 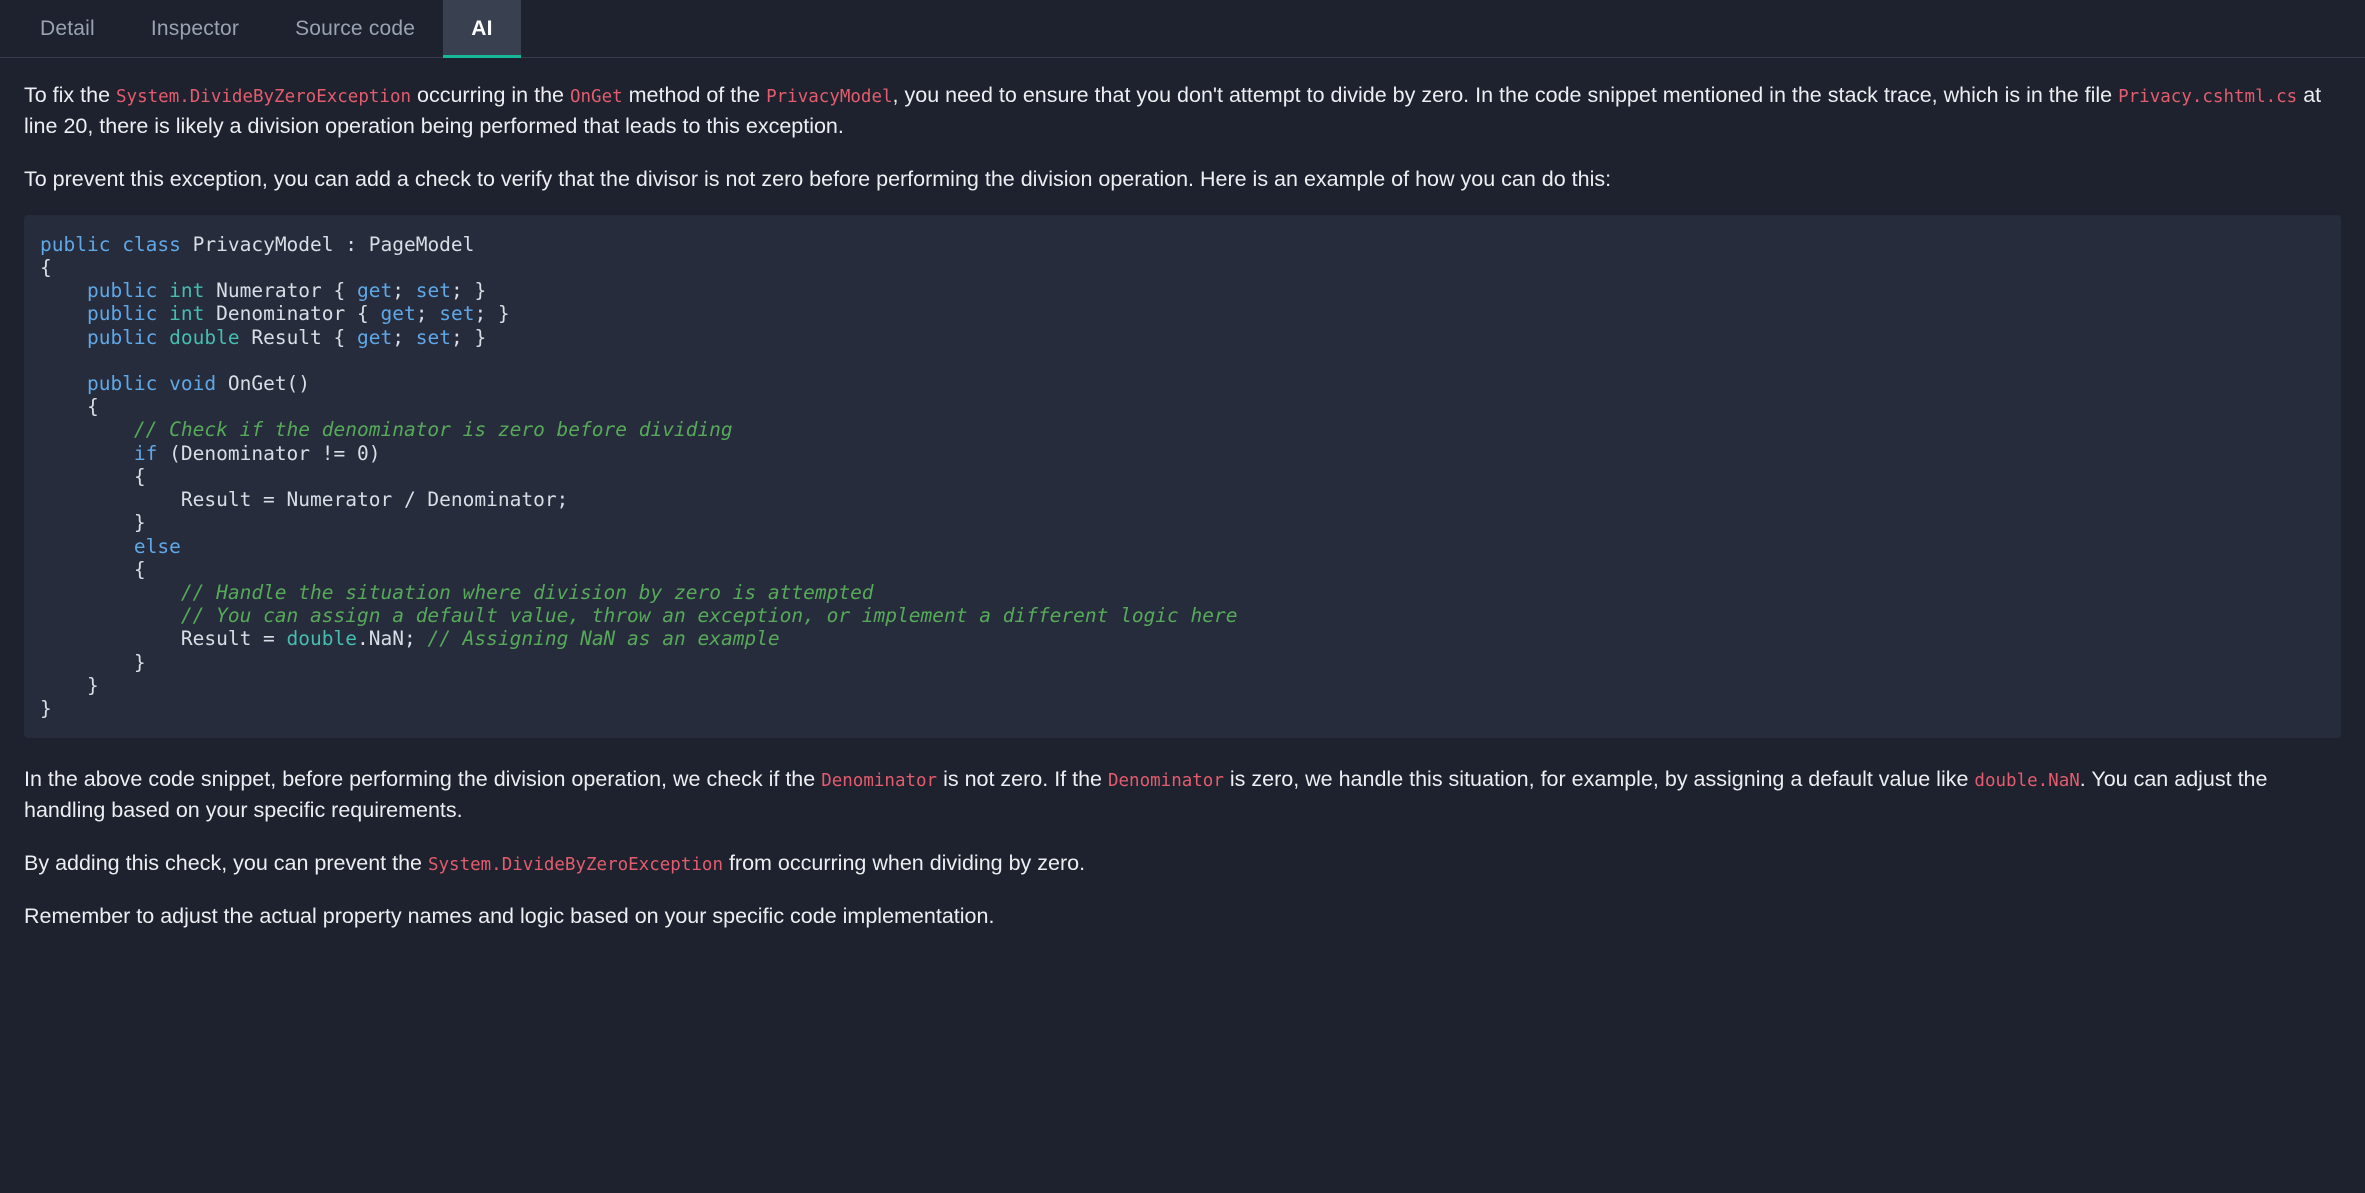 What do you see at coordinates (269, 384) in the screenshot?
I see `code-token: OnGet()` at bounding box center [269, 384].